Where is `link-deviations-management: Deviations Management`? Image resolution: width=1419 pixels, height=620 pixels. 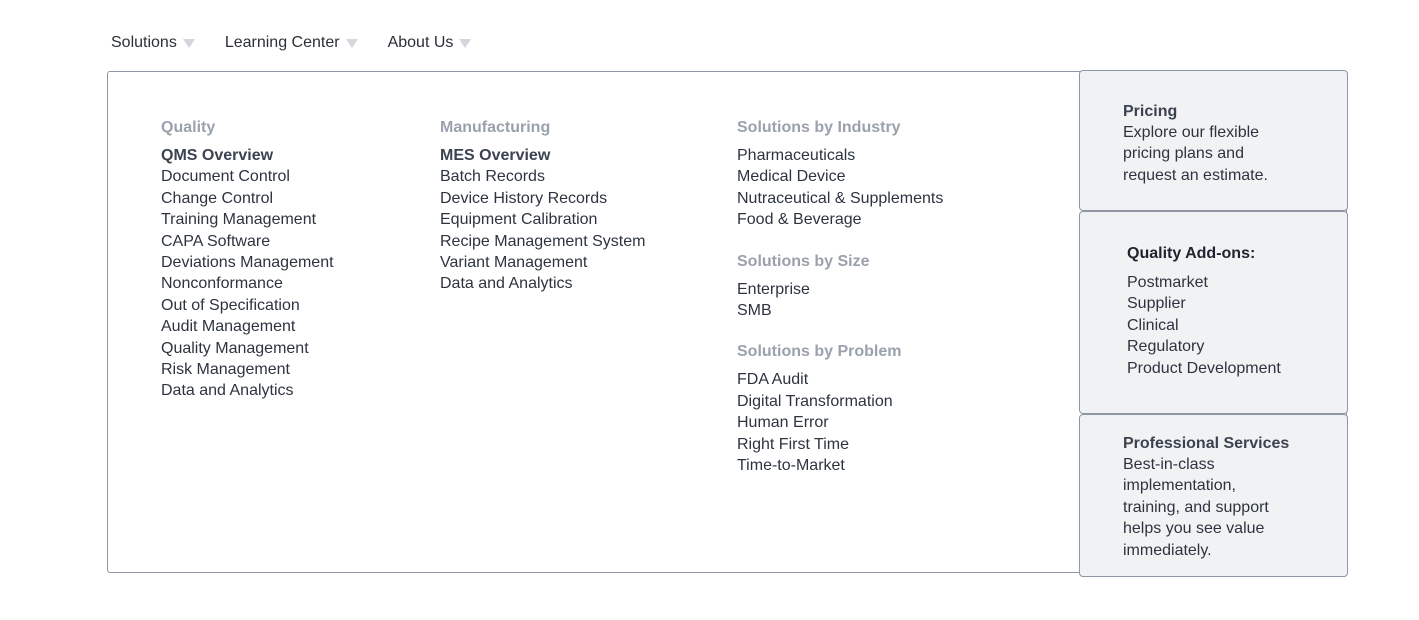
link-deviations-management: Deviations Management is located at coordinates (247, 262).